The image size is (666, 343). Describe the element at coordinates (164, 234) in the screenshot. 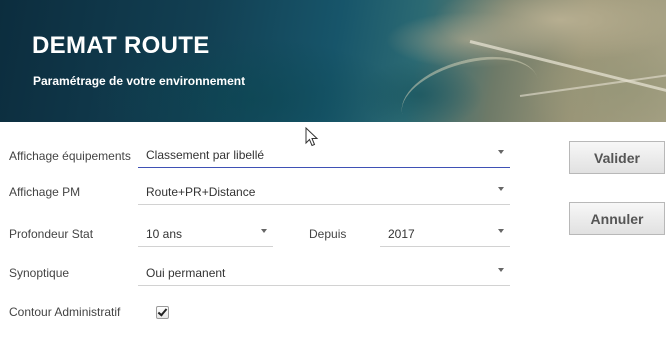

I see `profondeur-select-value: 10 ans` at that location.